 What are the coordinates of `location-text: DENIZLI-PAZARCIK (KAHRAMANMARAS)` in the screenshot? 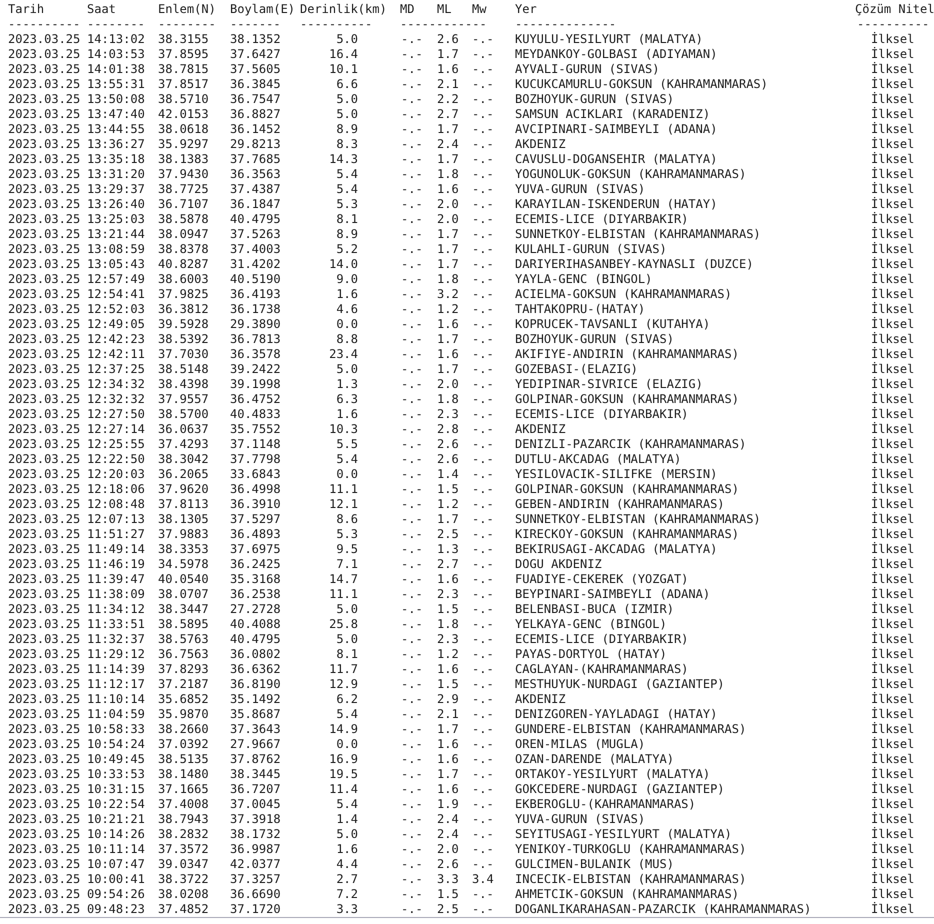 It's located at (630, 444).